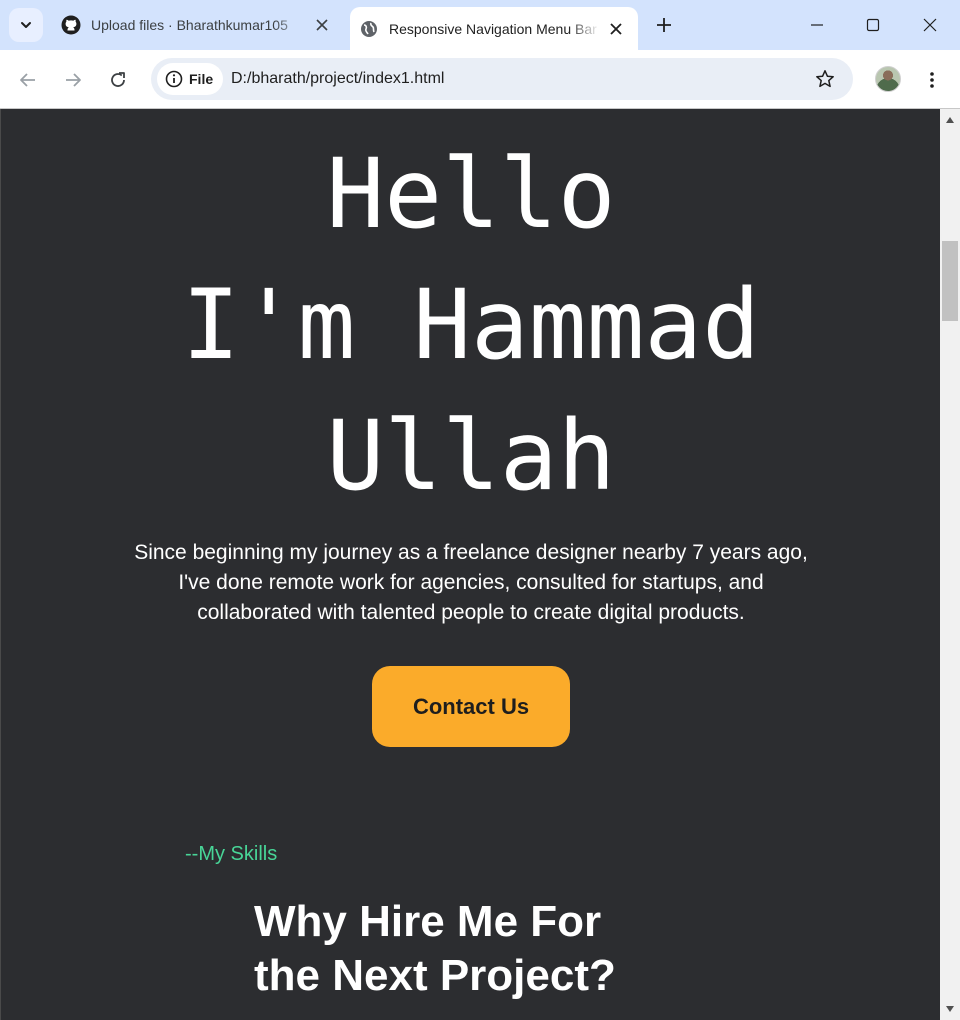 The width and height of the screenshot is (960, 1020). I want to click on forward-button, so click(73, 80).